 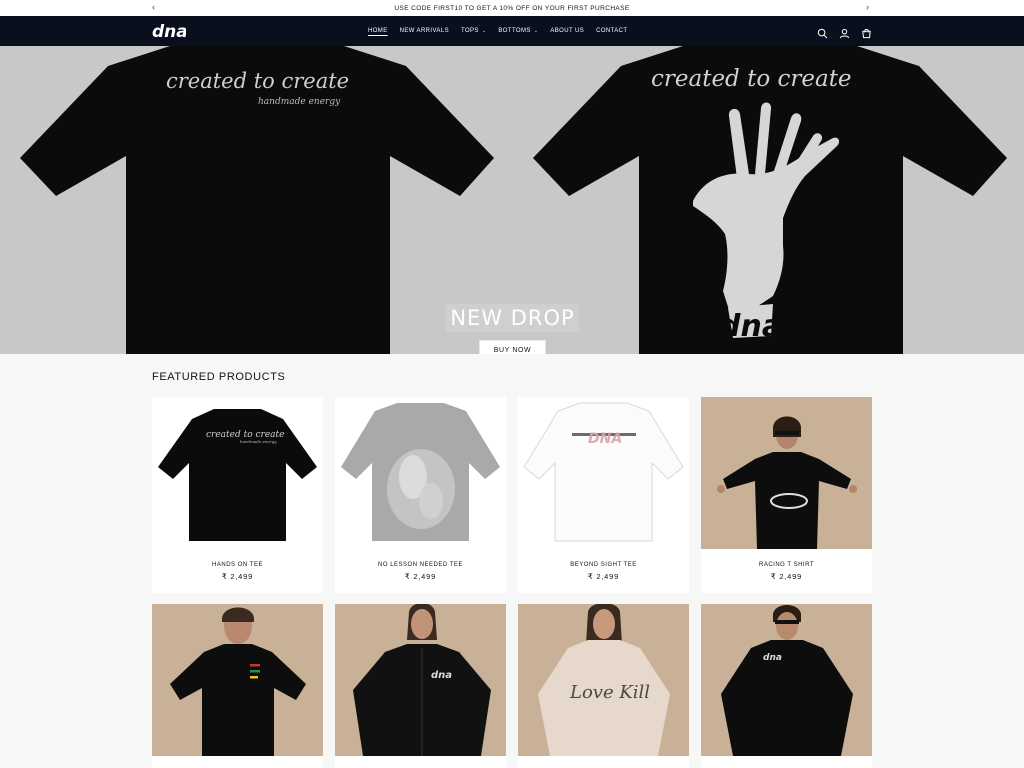 I want to click on dna-logo: dna, so click(x=169, y=31).